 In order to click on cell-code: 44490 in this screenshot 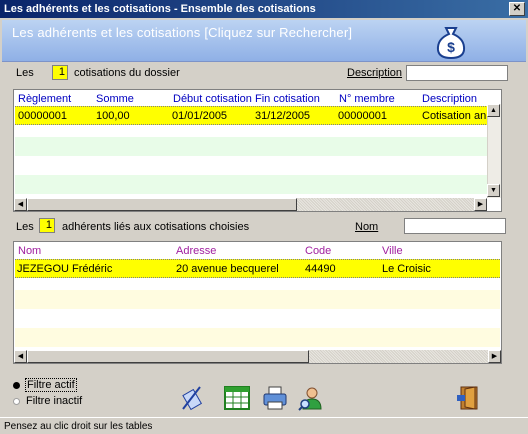, I will do `click(320, 269)`.